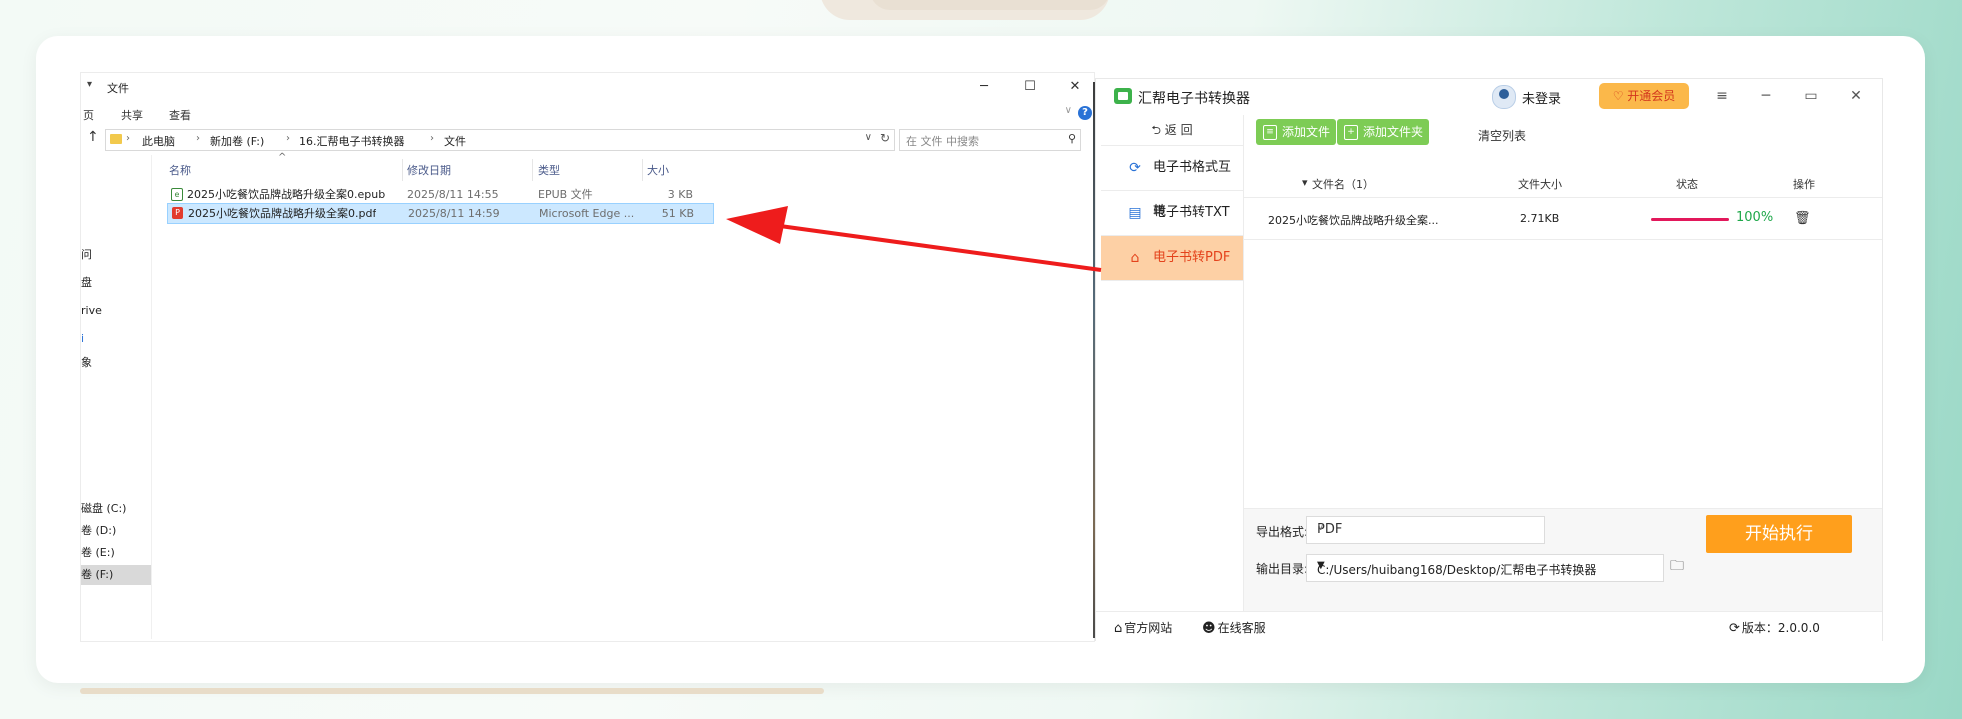 This screenshot has width=1962, height=719. Describe the element at coordinates (1502, 135) in the screenshot. I see `clear-list-button: 清空列表` at that location.